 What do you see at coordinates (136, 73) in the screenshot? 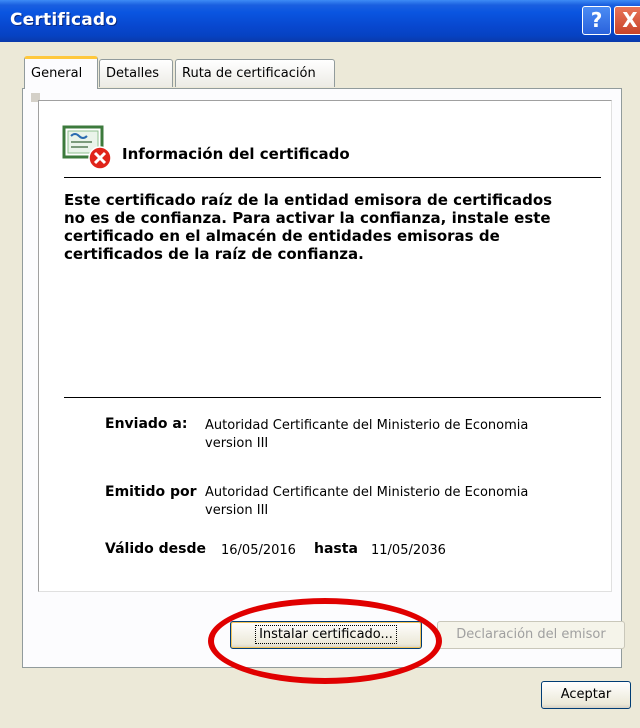
I see `tab-detalles: Detalles` at bounding box center [136, 73].